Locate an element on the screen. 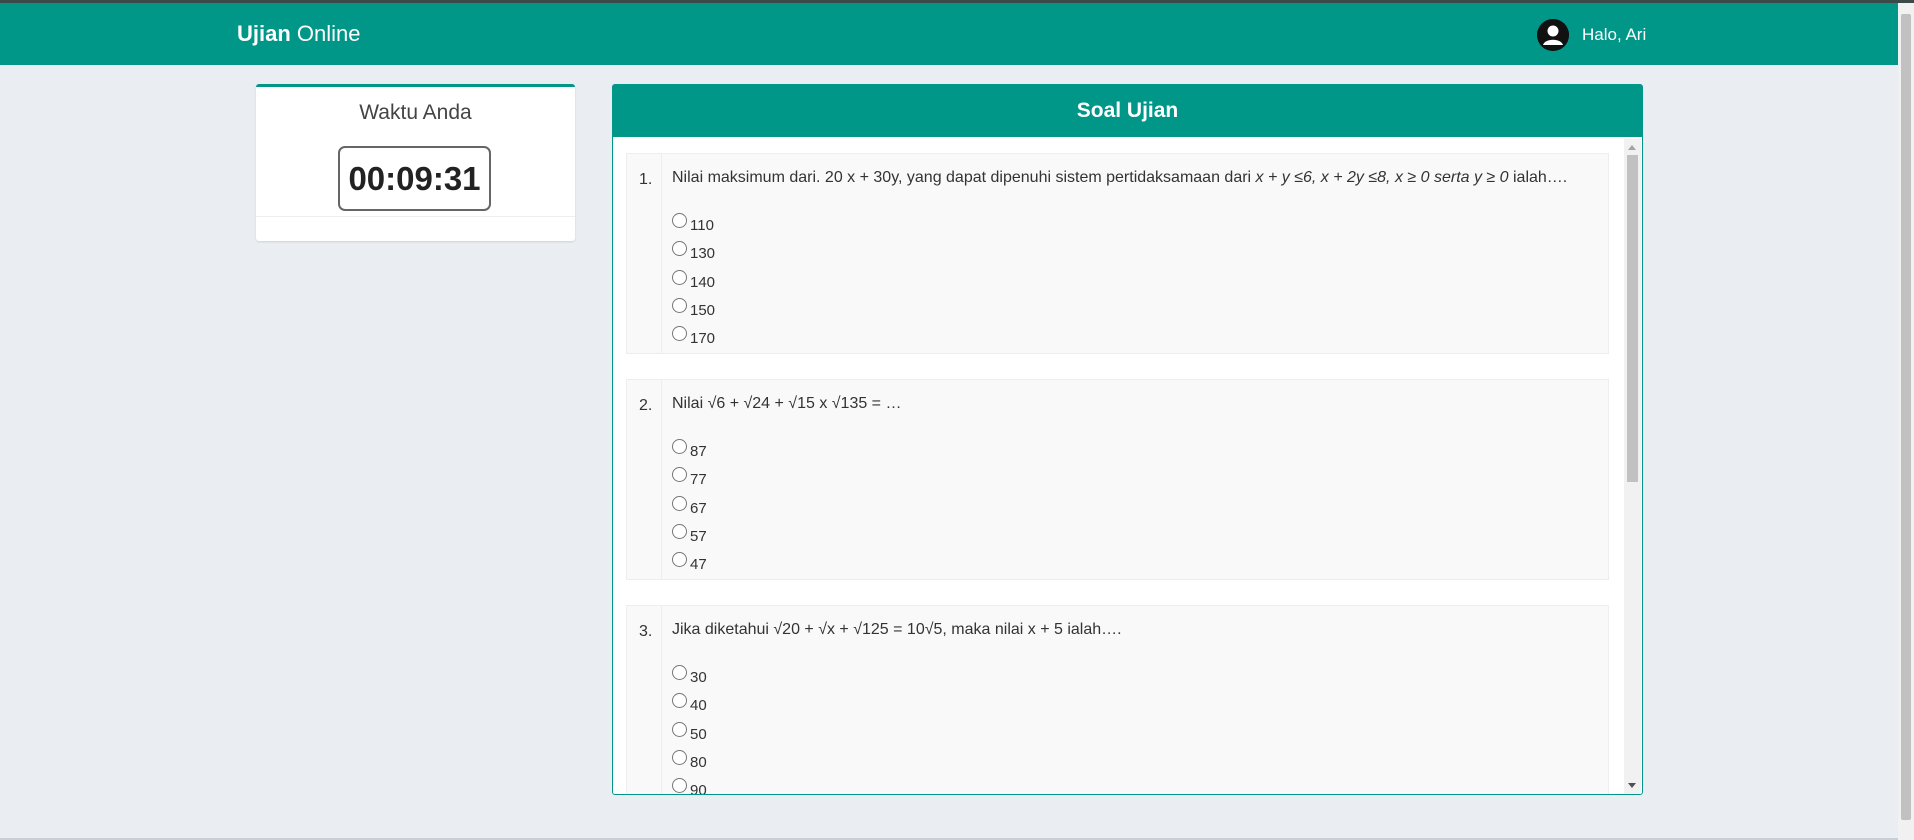  answer-option: 77 is located at coordinates (689, 477).